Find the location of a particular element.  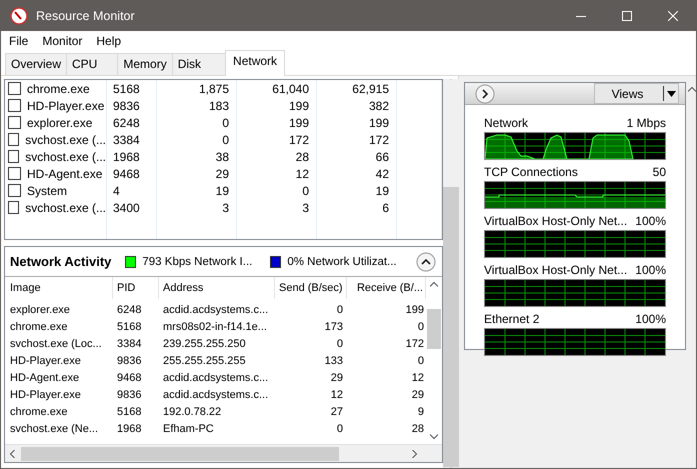

table-cell-text: 27 is located at coordinates (337, 412).